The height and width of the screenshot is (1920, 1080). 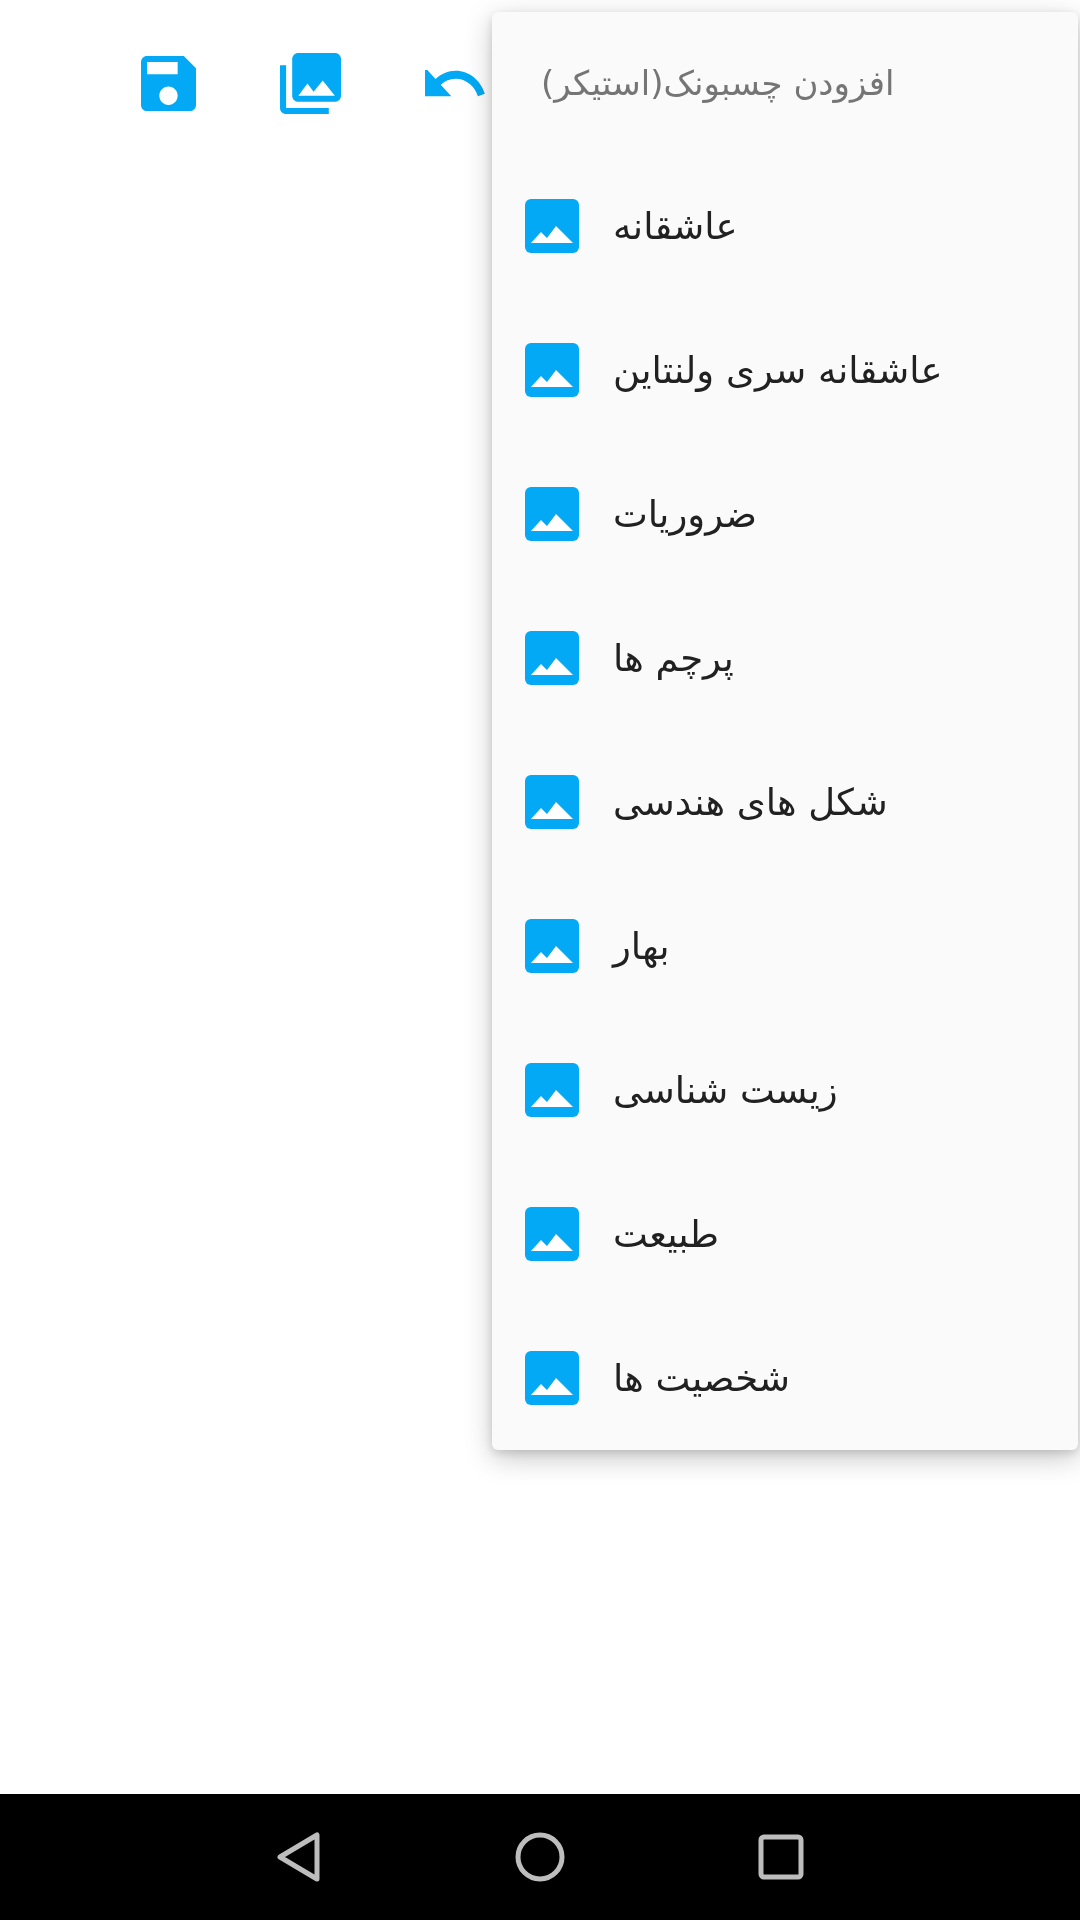 I want to click on menu-item: پرچم ها, so click(x=785, y=658).